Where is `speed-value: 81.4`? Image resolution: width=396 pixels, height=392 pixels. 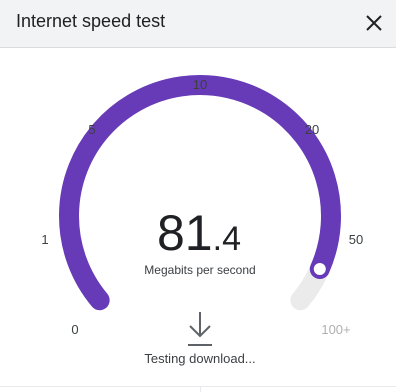 speed-value: 81.4 is located at coordinates (199, 233).